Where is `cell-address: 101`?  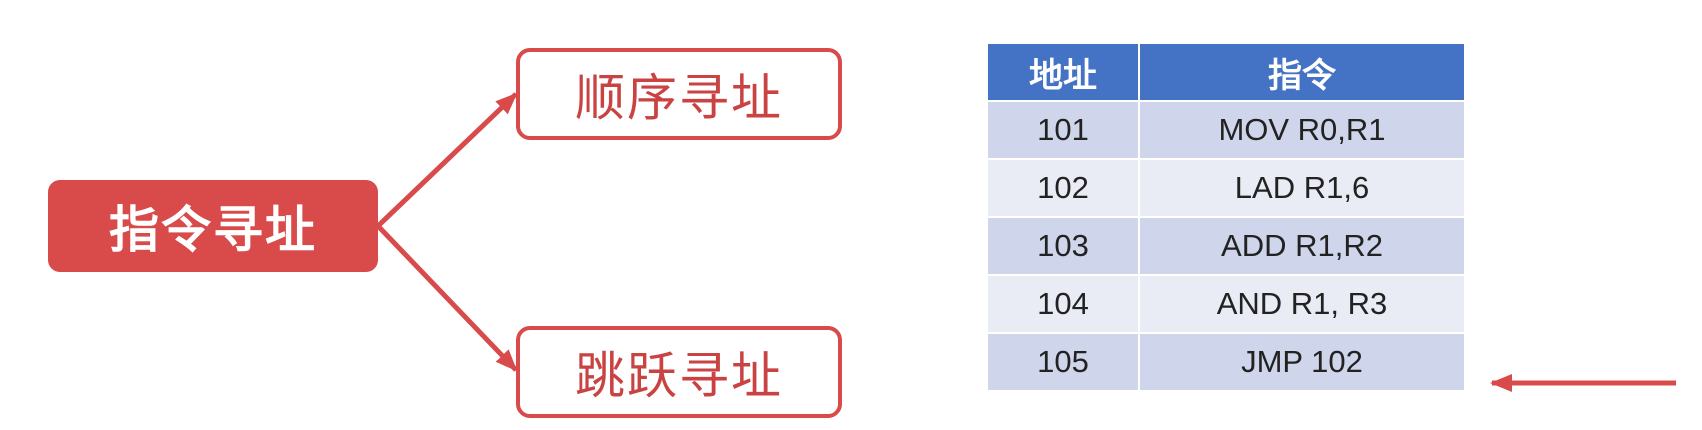
cell-address: 101 is located at coordinates (1063, 130).